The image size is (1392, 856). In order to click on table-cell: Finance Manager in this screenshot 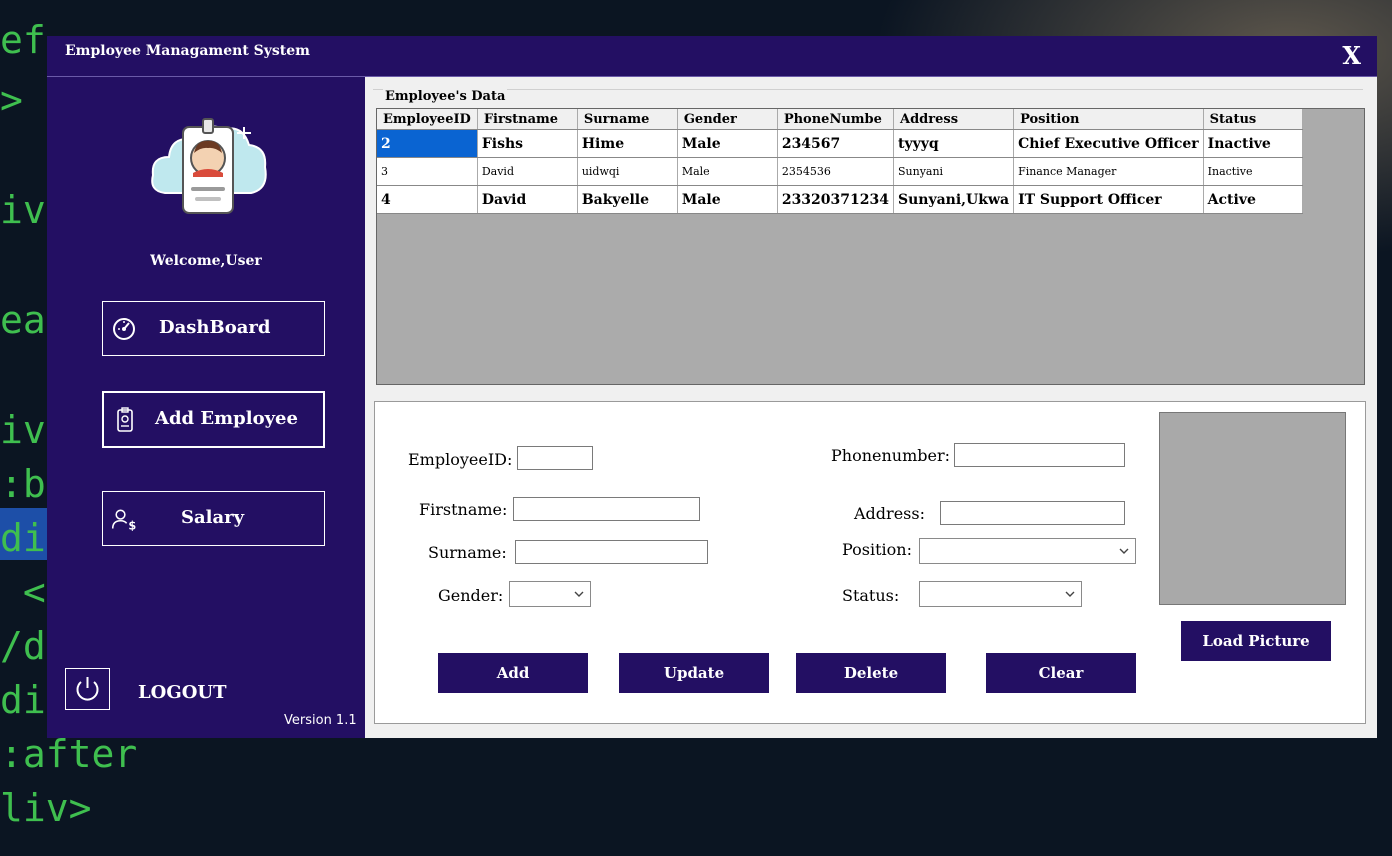, I will do `click(1108, 171)`.